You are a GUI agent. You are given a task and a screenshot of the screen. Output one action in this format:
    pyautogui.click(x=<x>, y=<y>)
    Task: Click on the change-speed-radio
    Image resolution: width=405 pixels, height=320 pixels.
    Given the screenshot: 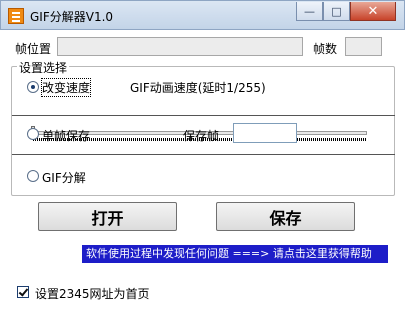 What is the action you would take?
    pyautogui.click(x=33, y=87)
    